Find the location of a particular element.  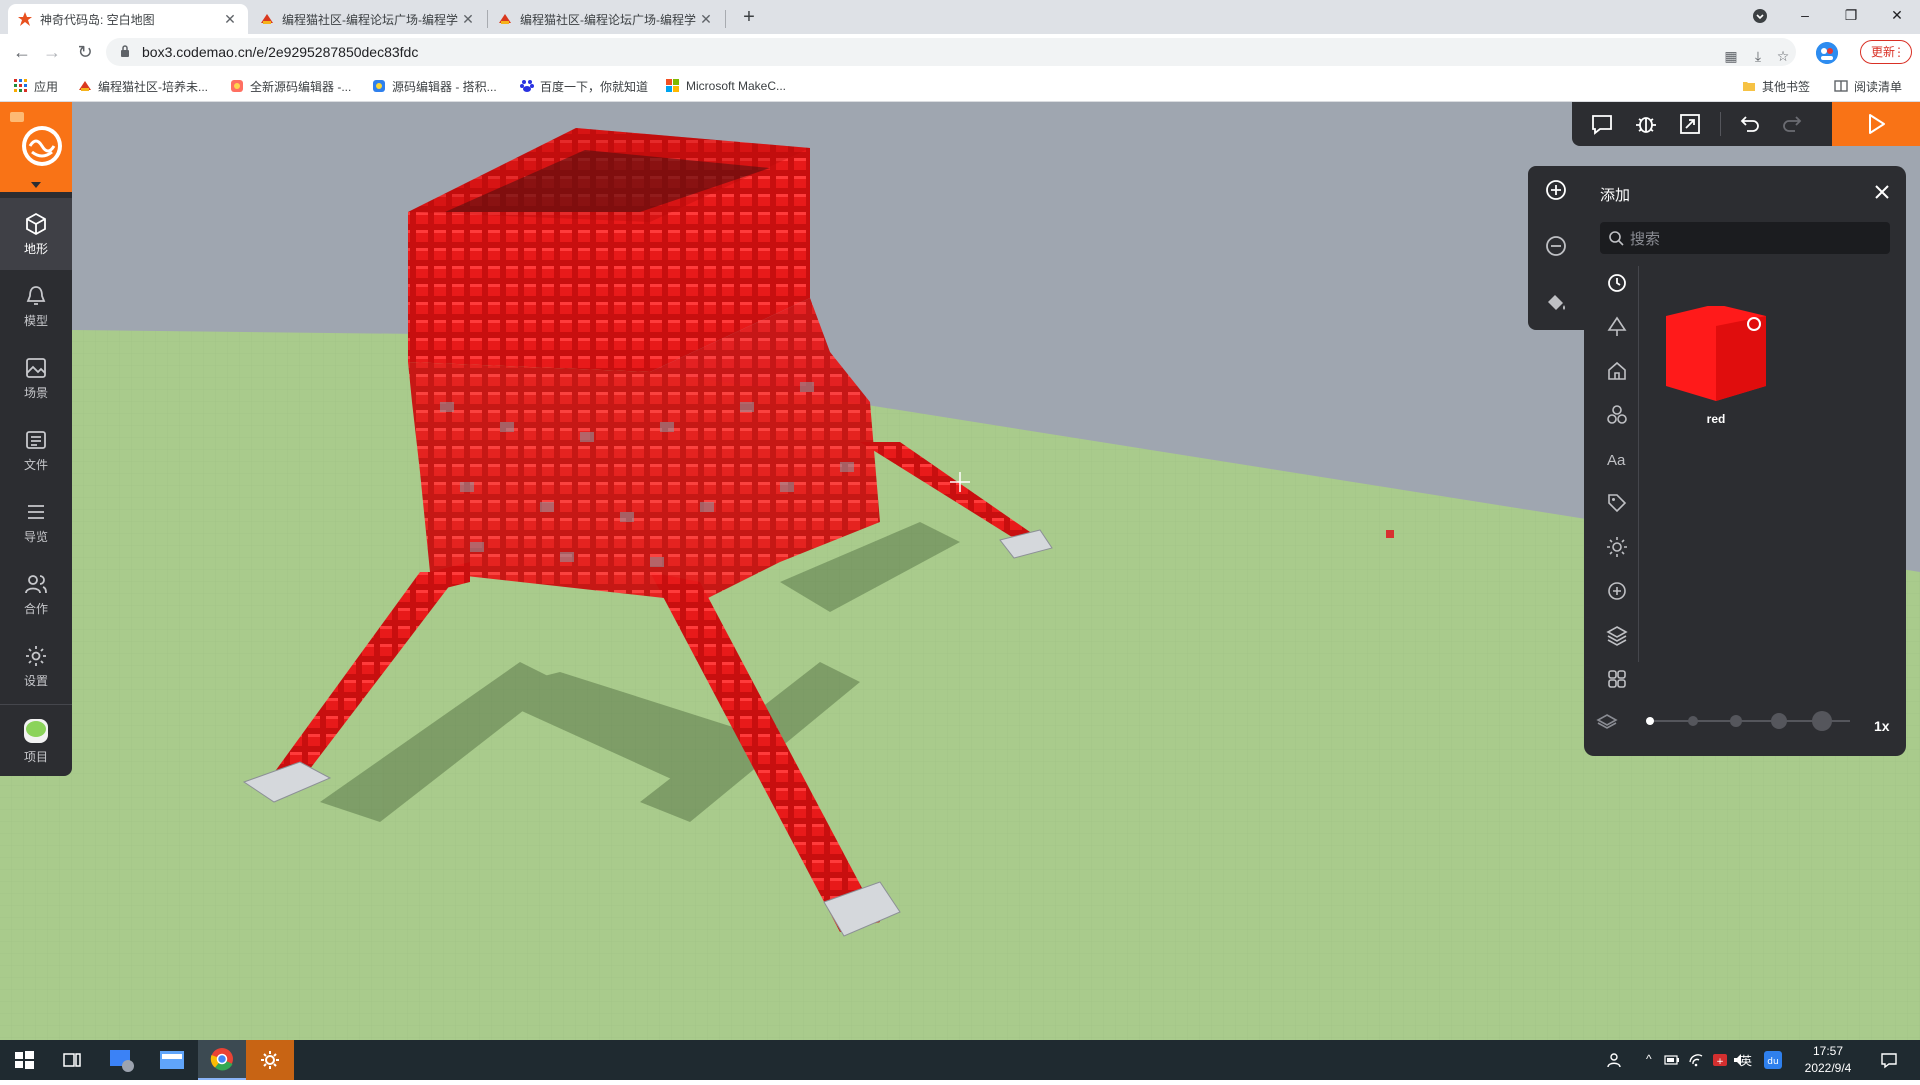

run-button is located at coordinates (1876, 124).